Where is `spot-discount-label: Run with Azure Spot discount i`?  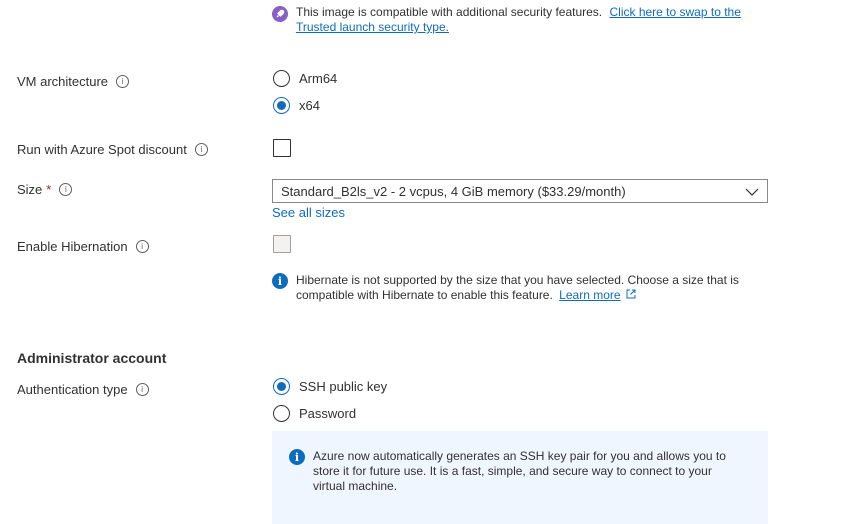
spot-discount-label: Run with Azure Spot discount i is located at coordinates (112, 149).